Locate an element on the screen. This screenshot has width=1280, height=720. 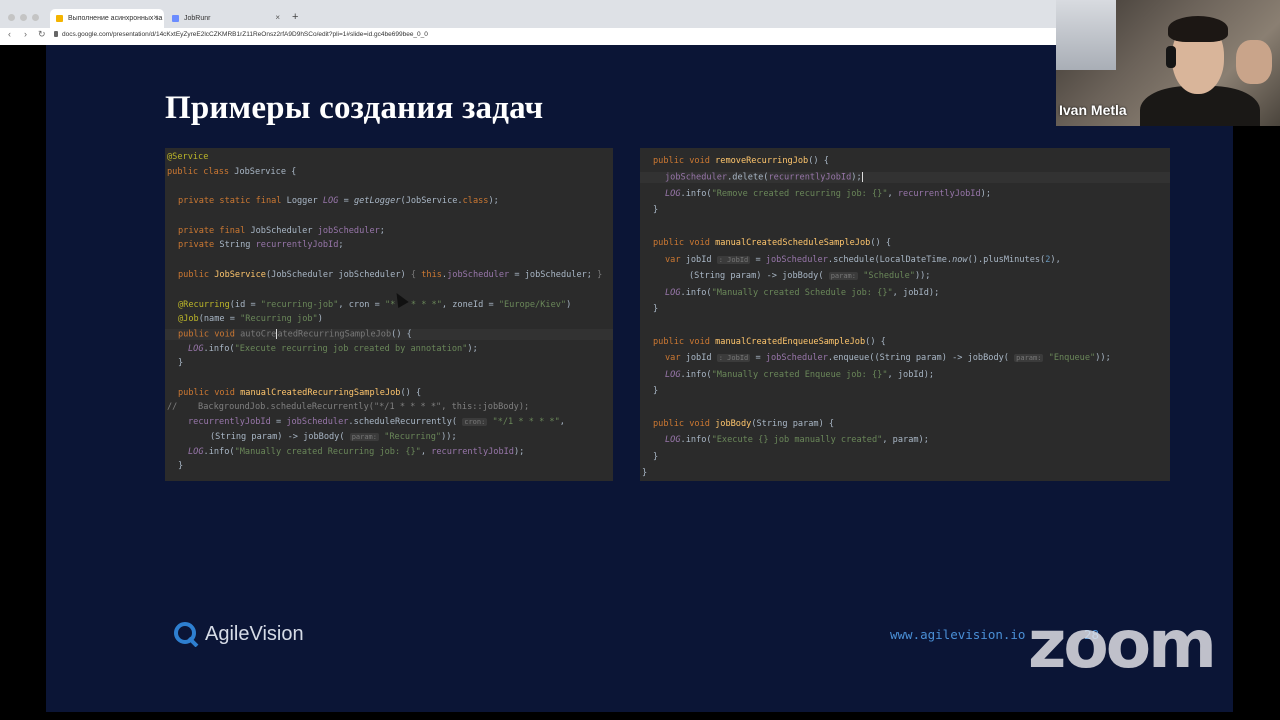
slide-title: Примеры создания задач is located at coordinates (354, 108).